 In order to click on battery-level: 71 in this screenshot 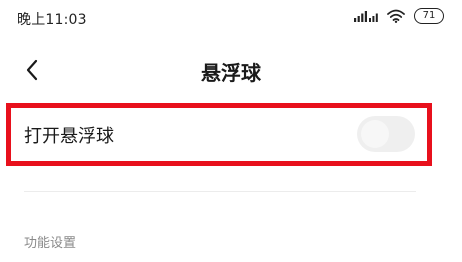, I will do `click(429, 15)`.